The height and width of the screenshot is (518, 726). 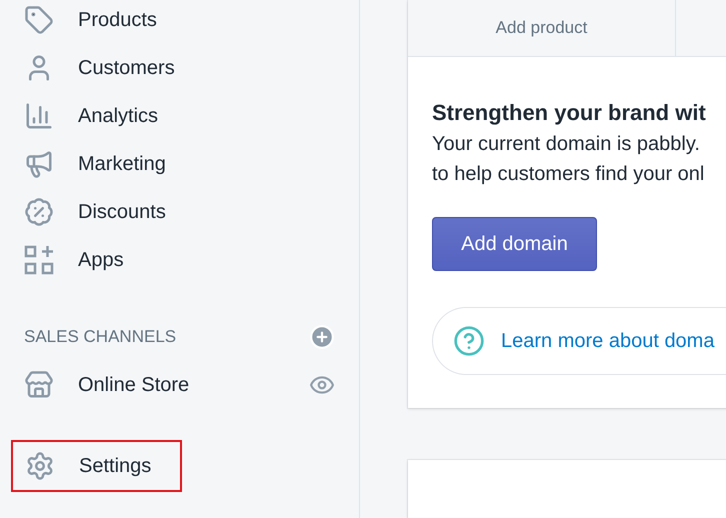 I want to click on nav-item: Online Store, so click(x=179, y=385).